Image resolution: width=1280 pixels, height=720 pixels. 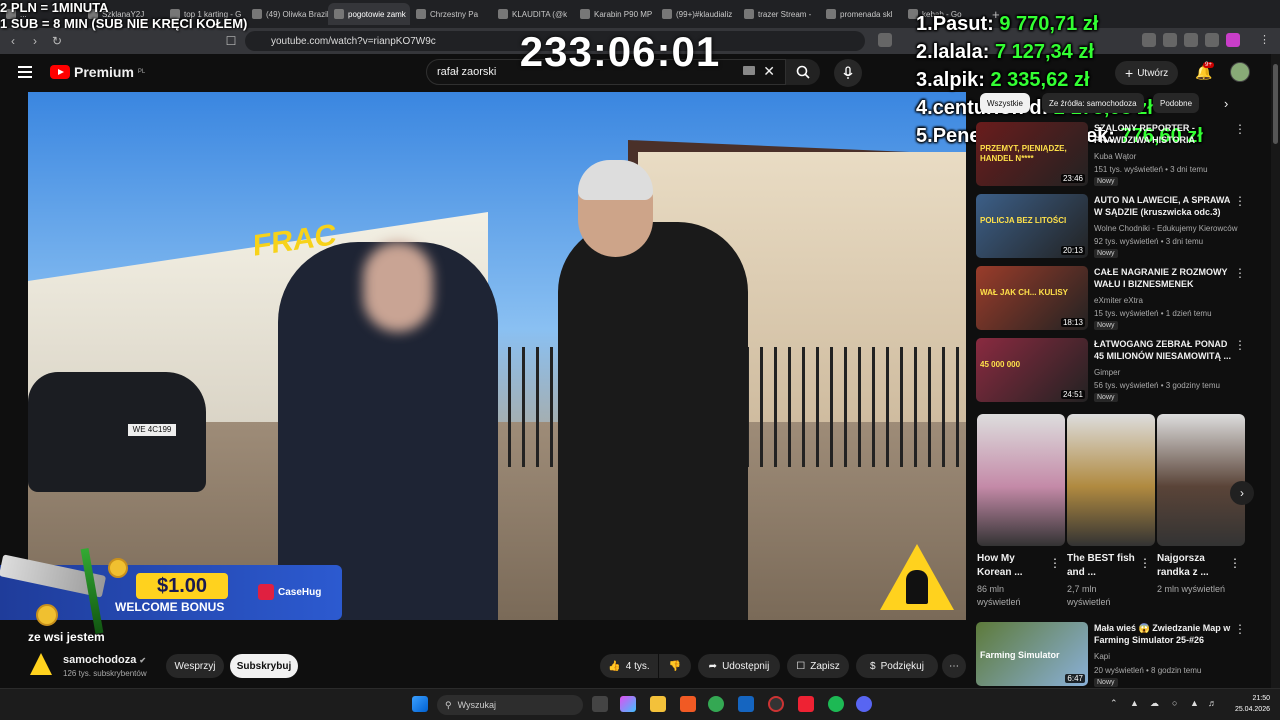 I want to click on chrome-icon, so click(x=716, y=704).